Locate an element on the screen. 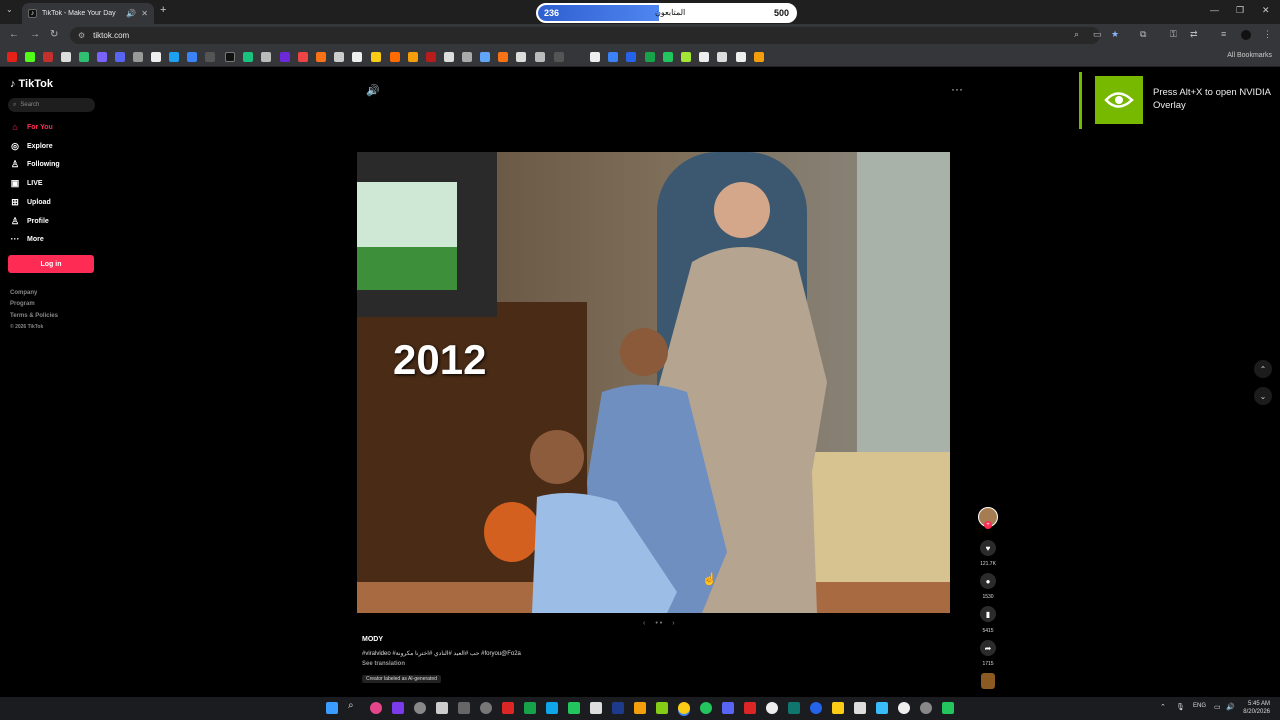 The image size is (1280, 720). password-icon: ⚿ is located at coordinates (1173, 34).